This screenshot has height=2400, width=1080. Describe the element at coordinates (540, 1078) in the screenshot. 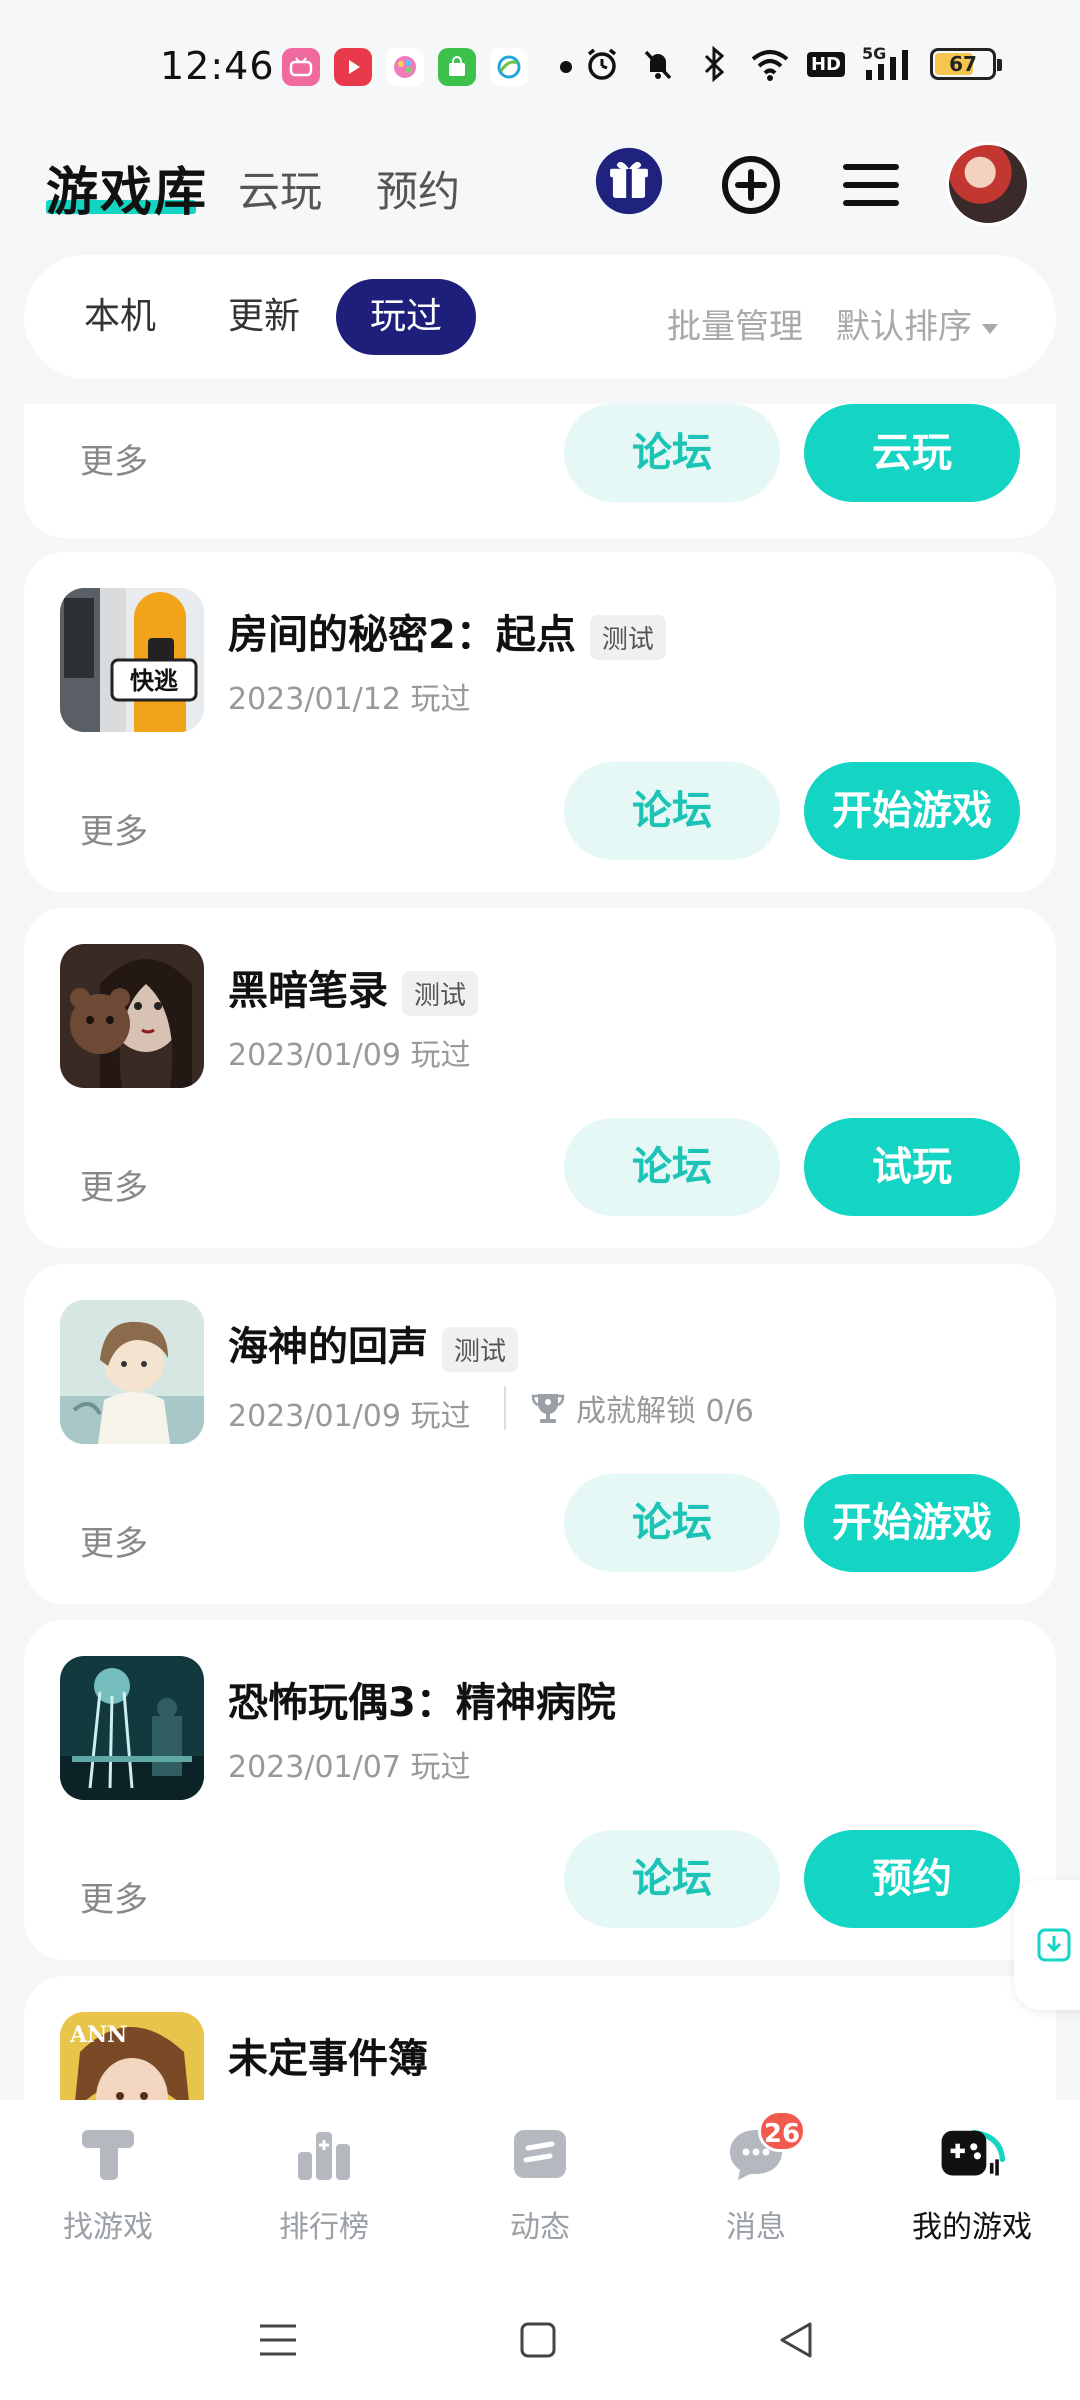

I see `game-card: 黑暗笔录 测试 2023/01/09 玩过 更多 论坛 试玩` at that location.